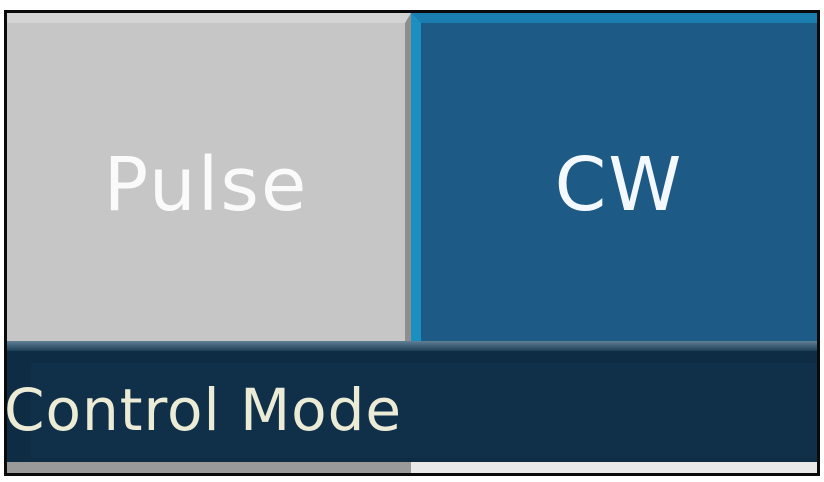 The image size is (824, 482). Describe the element at coordinates (412, 346) in the screenshot. I see `toggle-divider` at that location.